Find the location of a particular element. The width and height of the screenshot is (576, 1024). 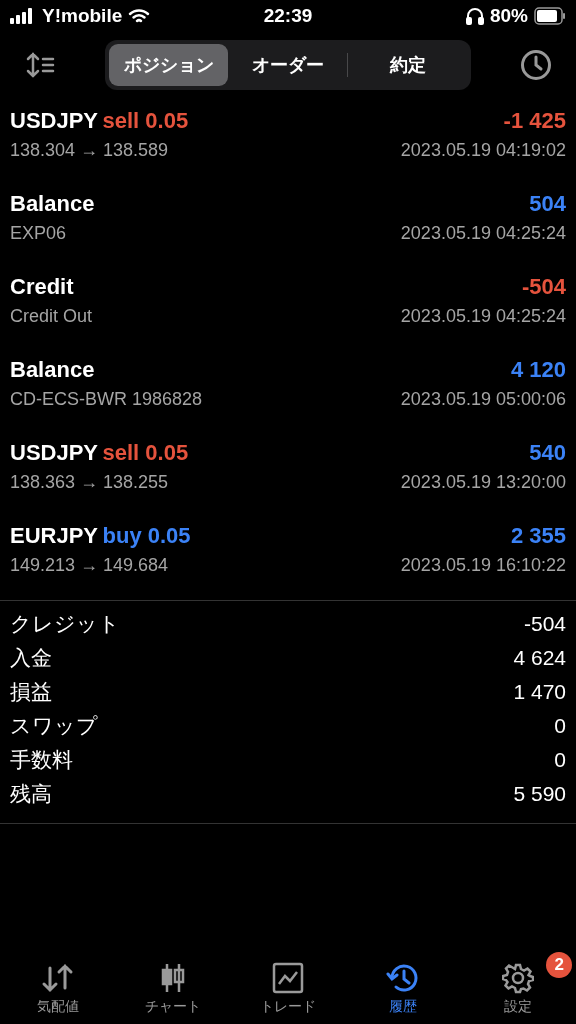

summary-label: スワップ is located at coordinates (54, 726).